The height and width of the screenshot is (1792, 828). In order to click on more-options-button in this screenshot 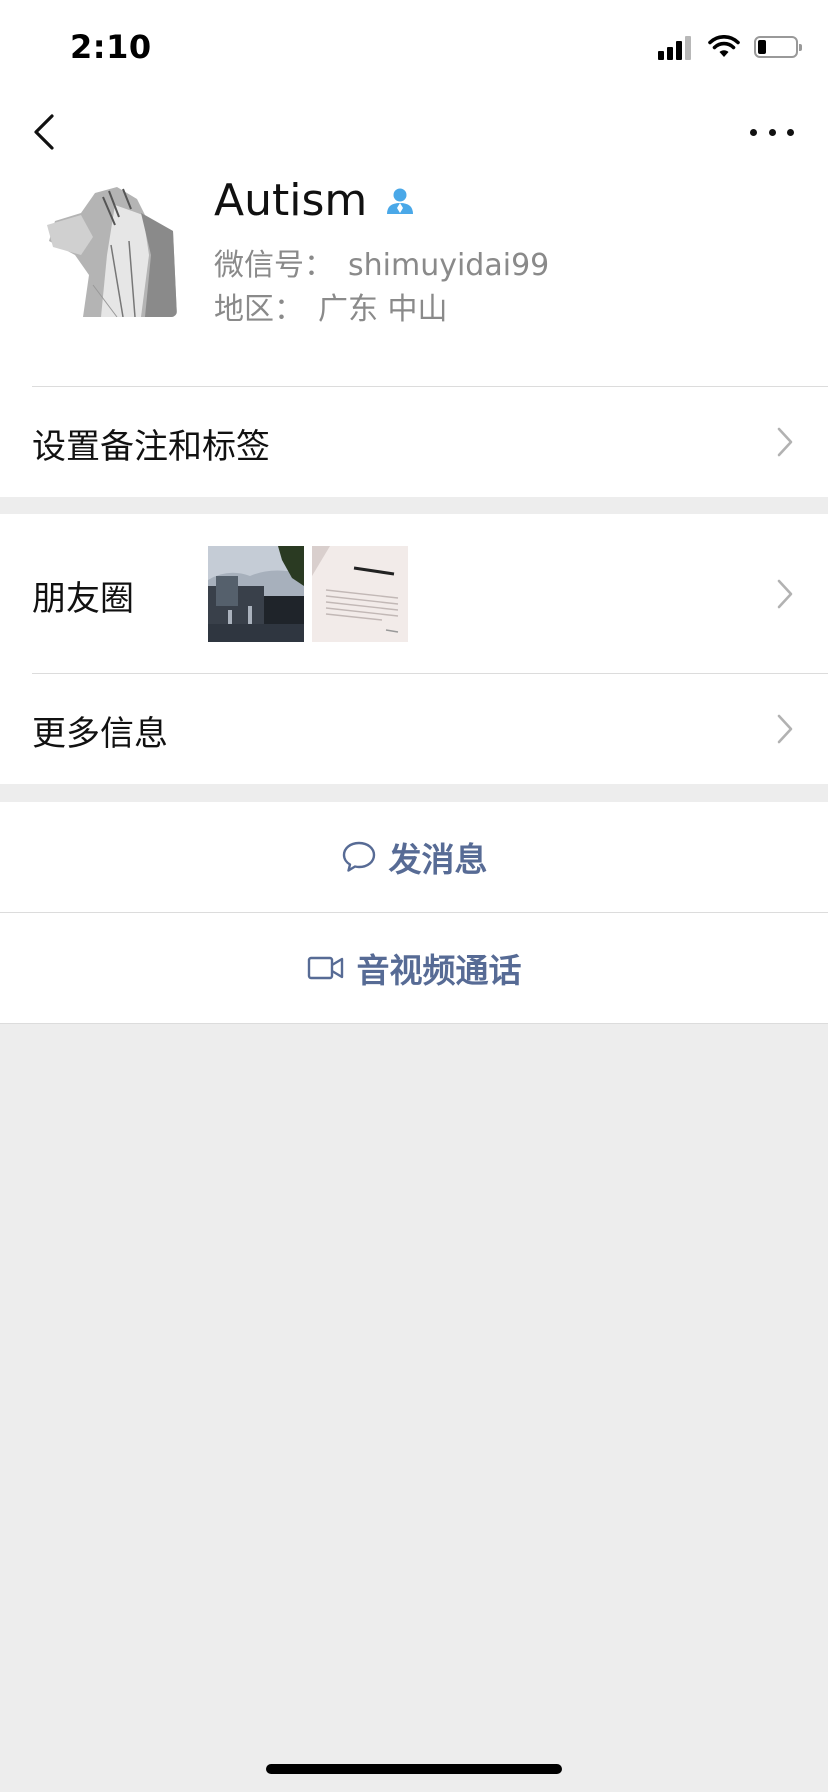, I will do `click(772, 132)`.